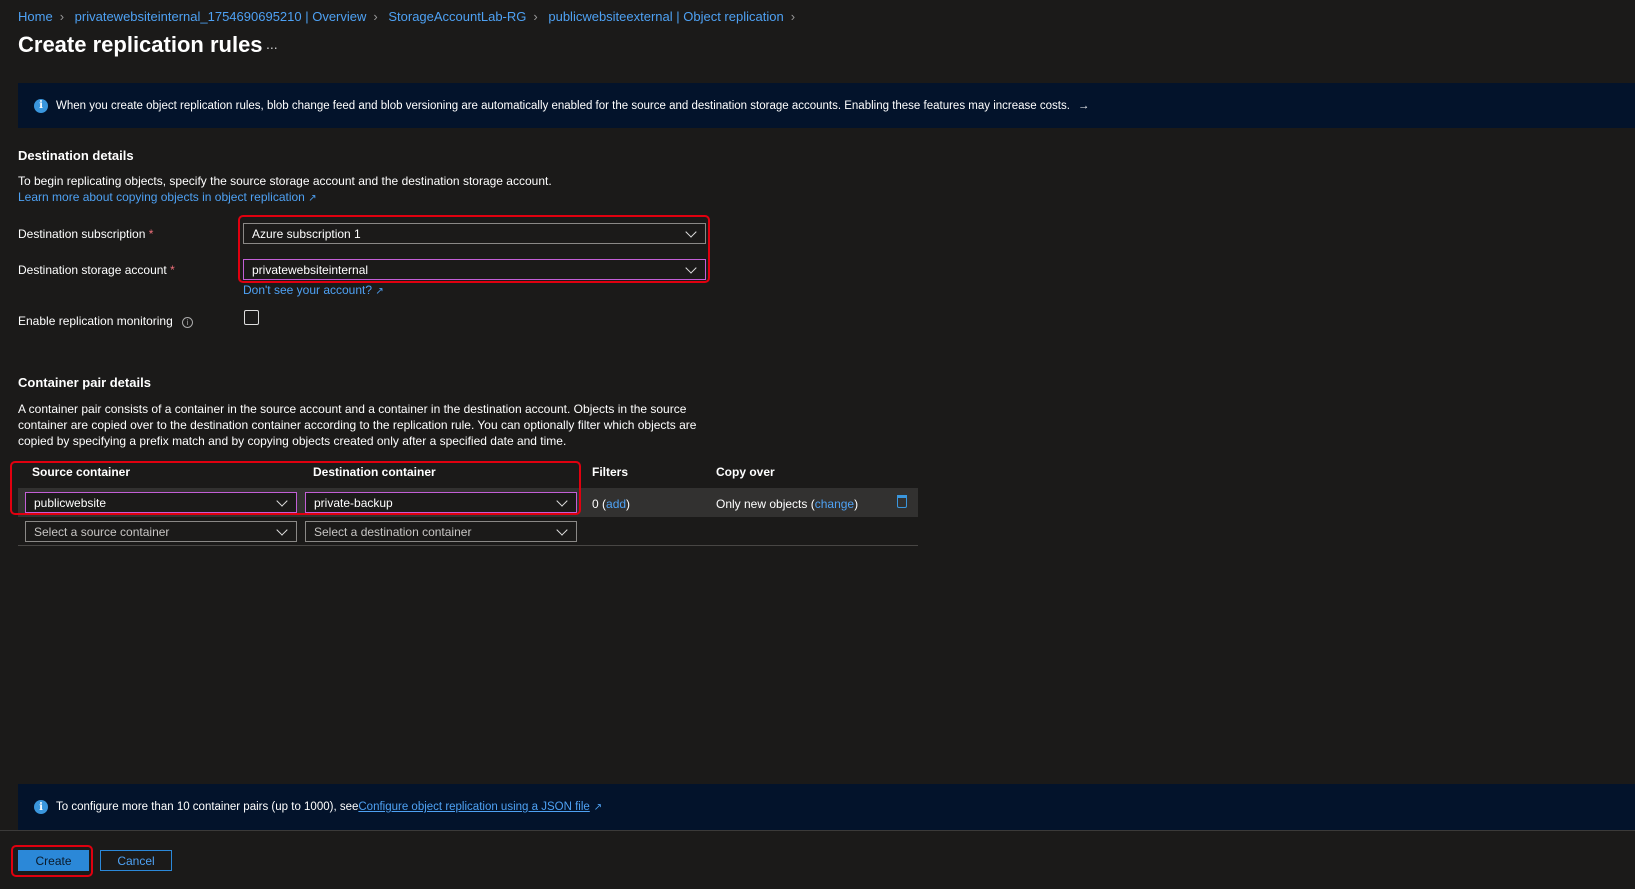 The width and height of the screenshot is (1635, 889). What do you see at coordinates (96, 270) in the screenshot?
I see `storage-account-label: Destination storage account *` at bounding box center [96, 270].